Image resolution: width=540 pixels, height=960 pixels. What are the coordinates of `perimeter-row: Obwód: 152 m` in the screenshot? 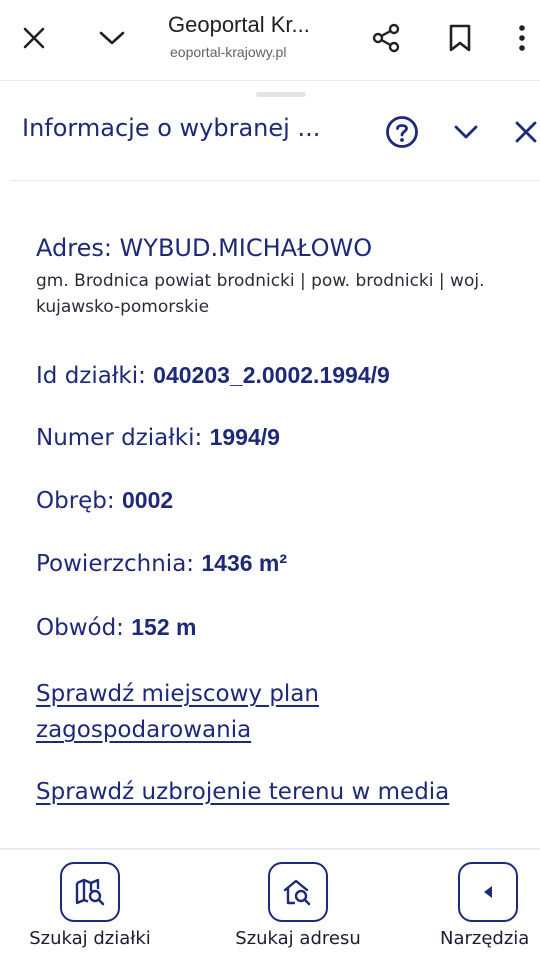 It's located at (116, 627).